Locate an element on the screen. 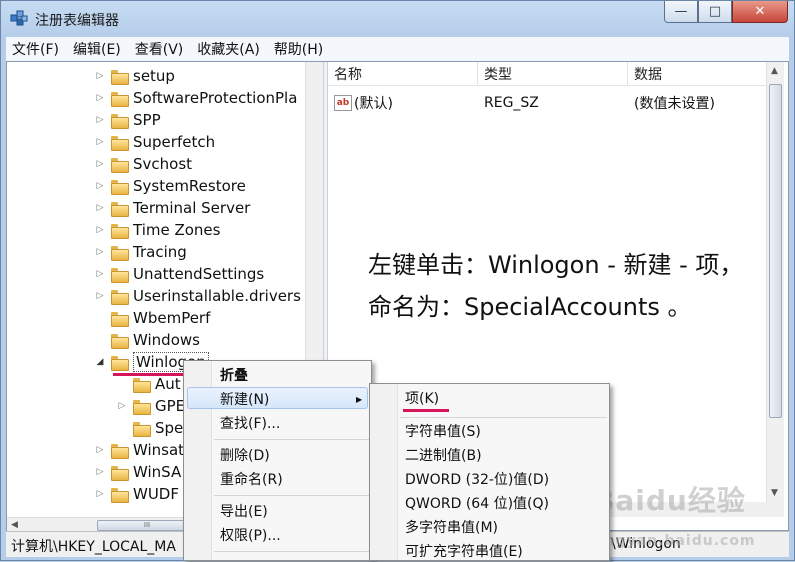  maximize-button: □ is located at coordinates (715, 12).